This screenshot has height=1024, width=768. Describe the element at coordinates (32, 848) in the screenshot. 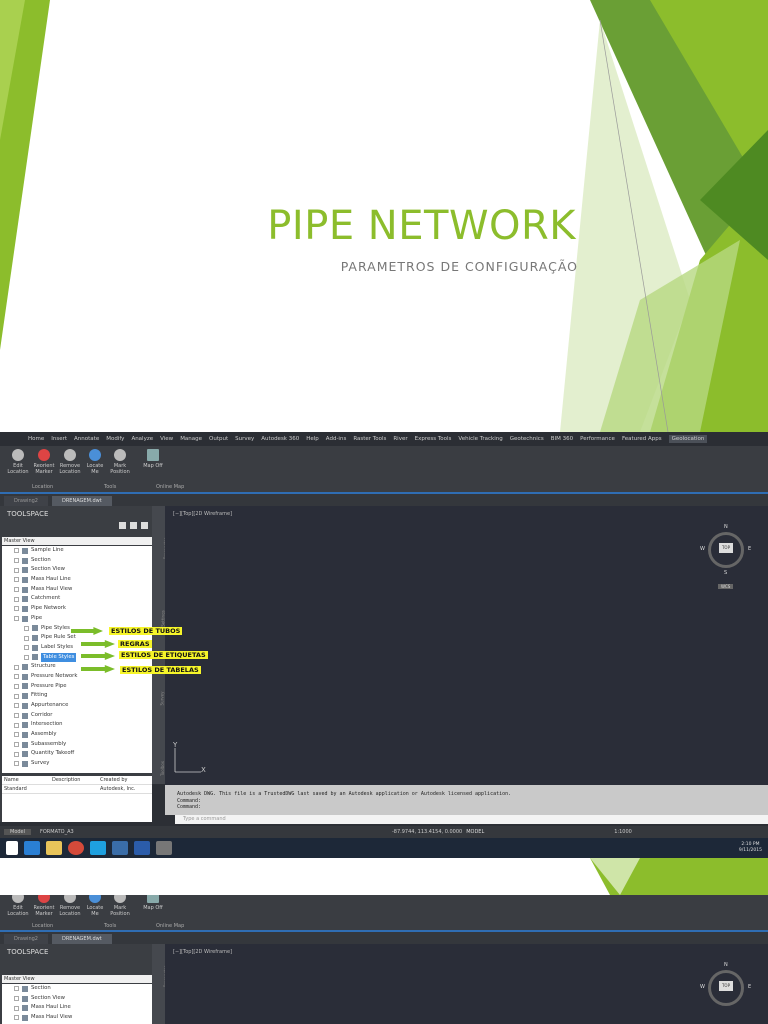

I see `ie-icon` at that location.